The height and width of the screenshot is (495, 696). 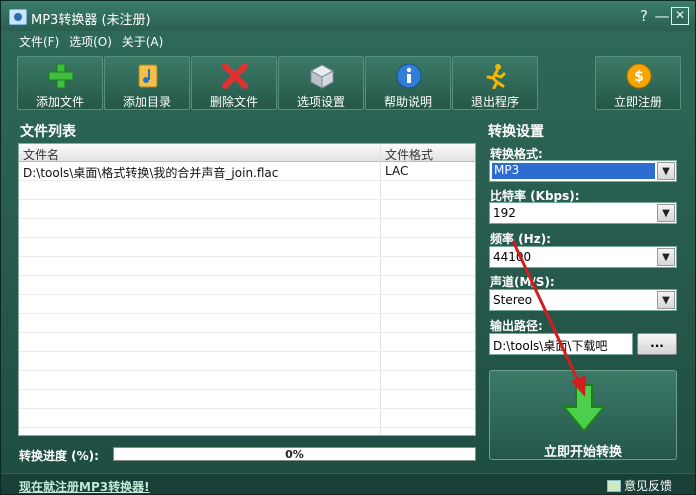 I want to click on plus-icon, so click(x=61, y=76).